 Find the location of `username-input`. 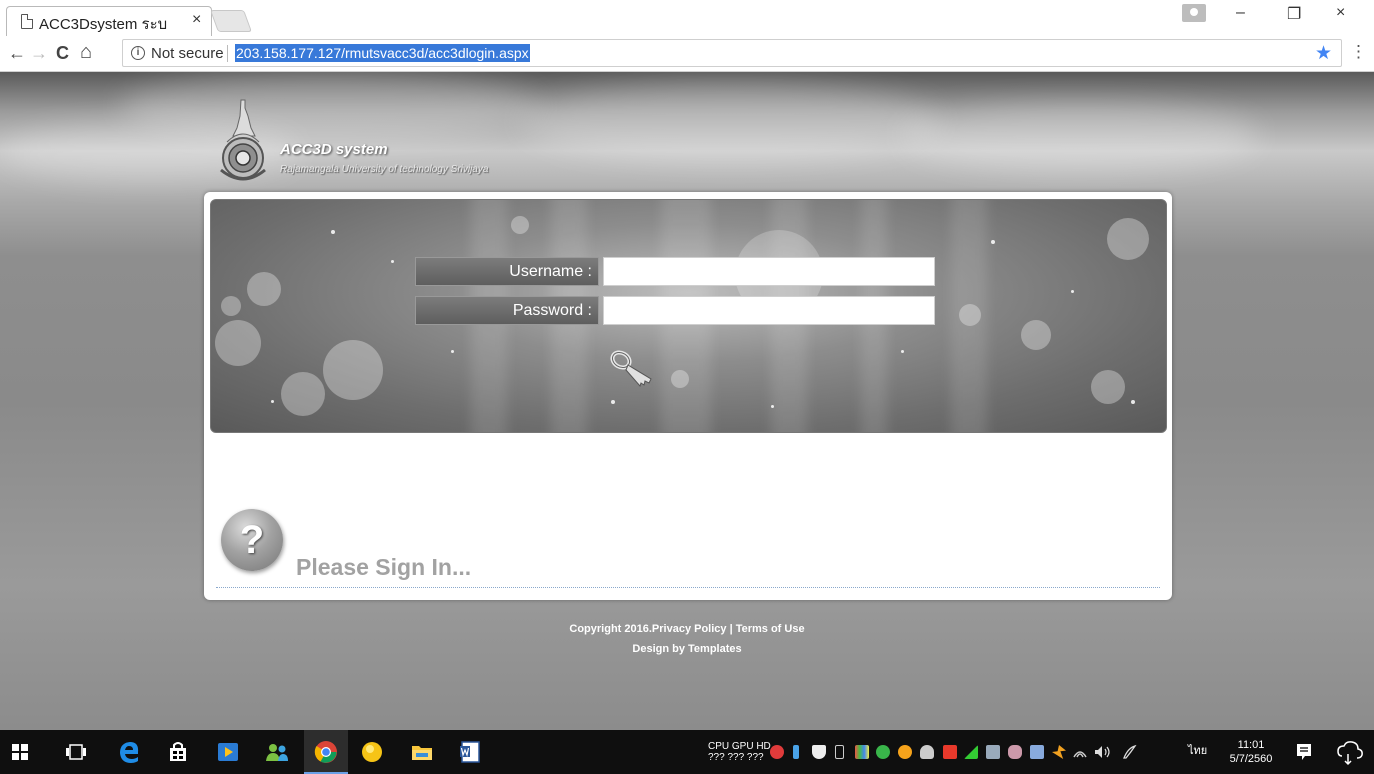

username-input is located at coordinates (769, 271).